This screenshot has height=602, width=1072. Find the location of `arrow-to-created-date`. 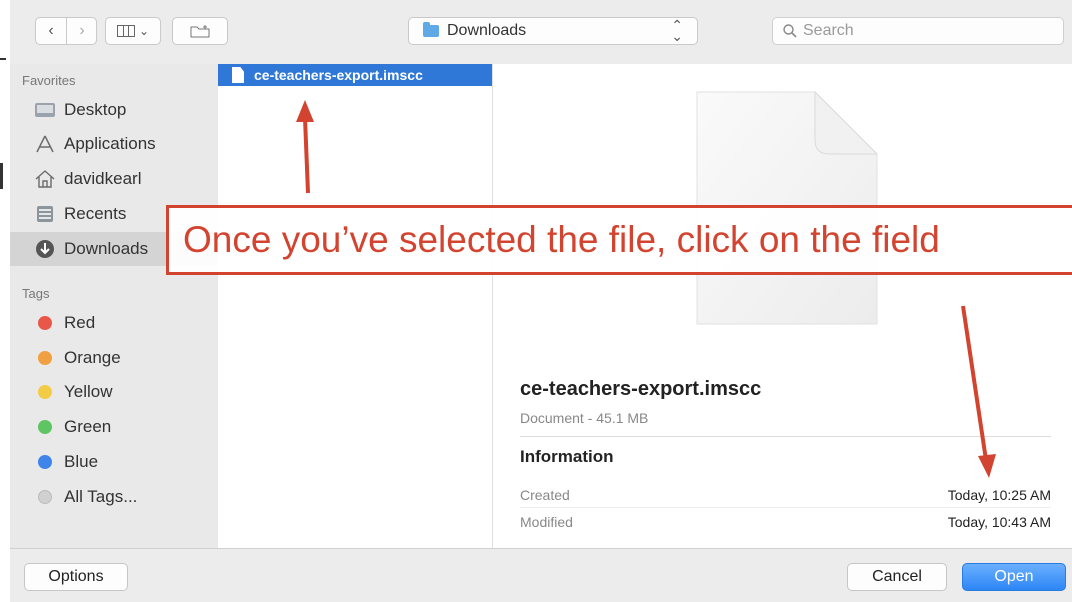

arrow-to-created-date is located at coordinates (978, 391).